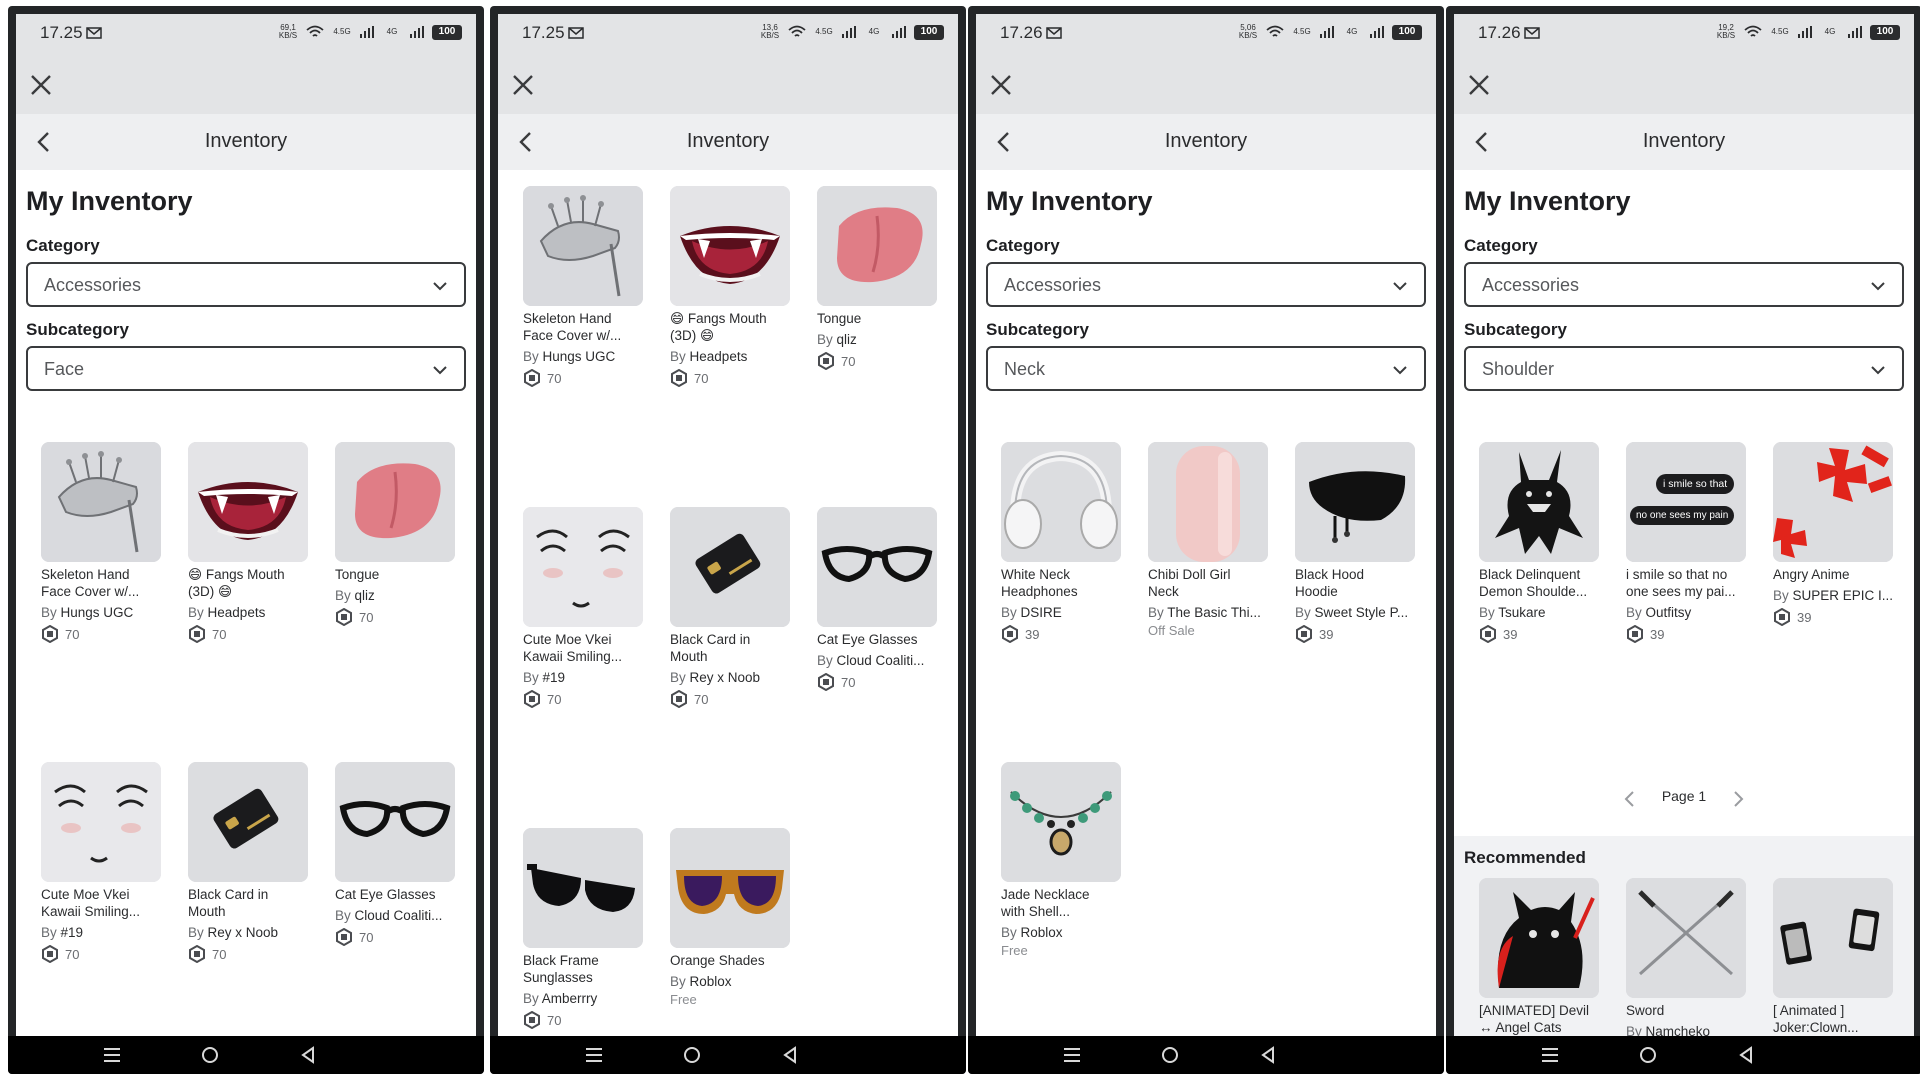 The image size is (1920, 1079). I want to click on subcategory-dropdown: Face, so click(246, 368).